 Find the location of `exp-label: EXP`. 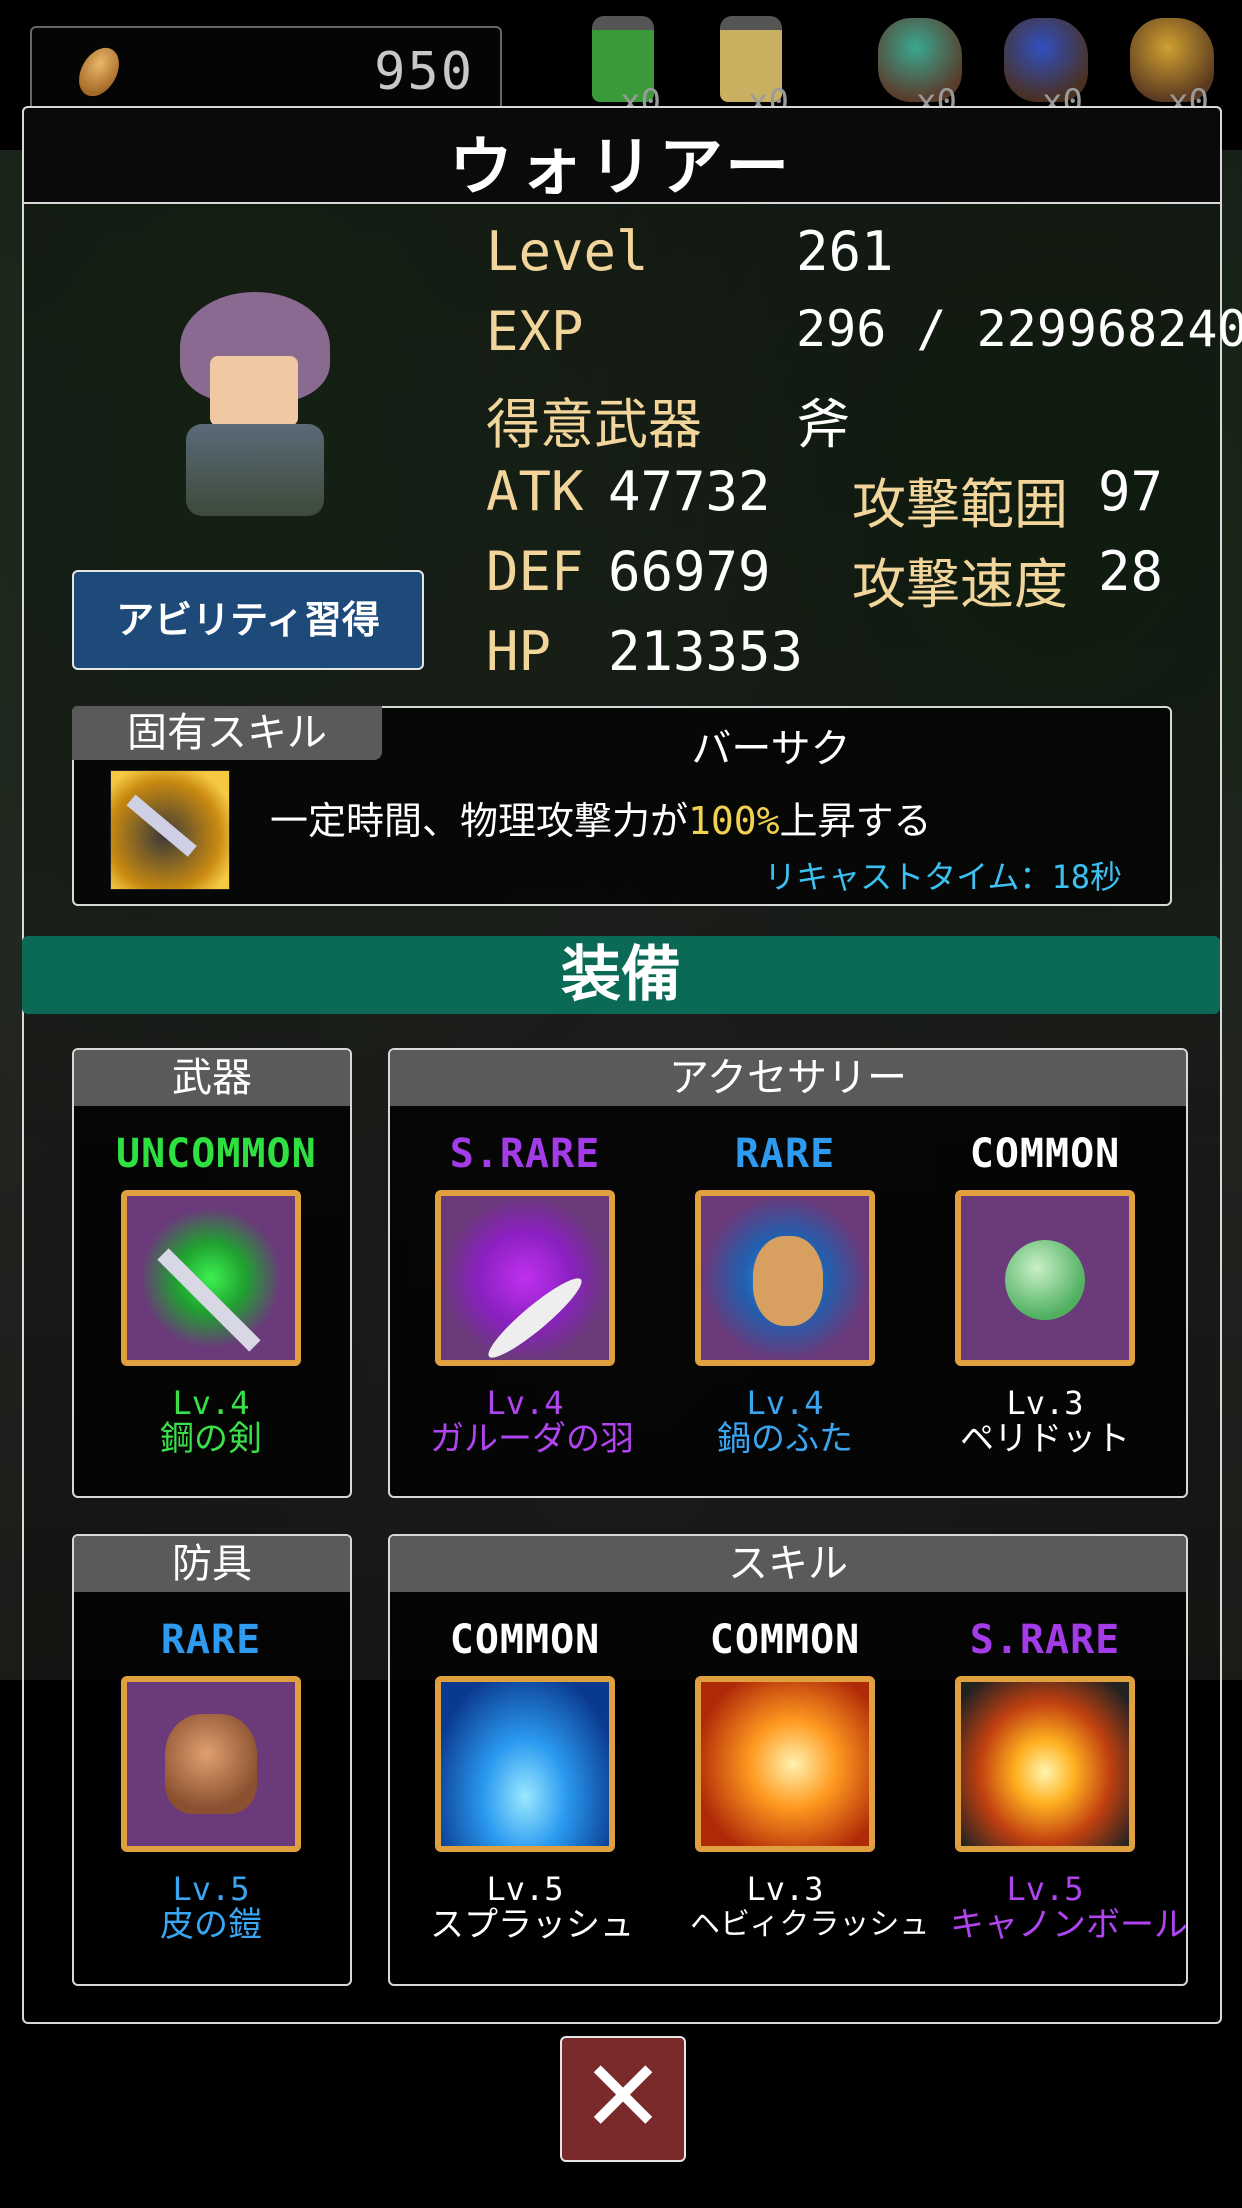

exp-label: EXP is located at coordinates (535, 331).